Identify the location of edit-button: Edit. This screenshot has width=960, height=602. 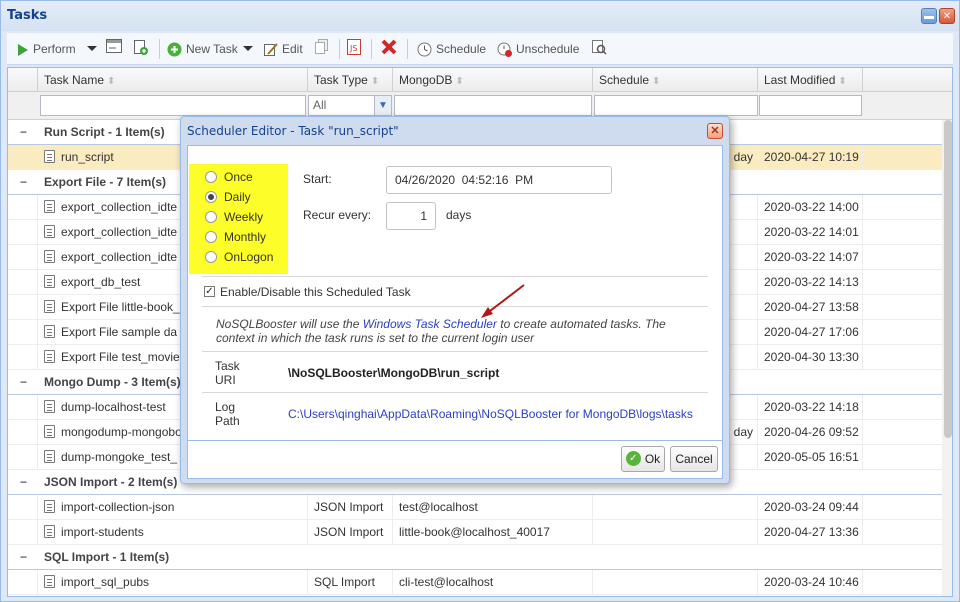
(283, 49).